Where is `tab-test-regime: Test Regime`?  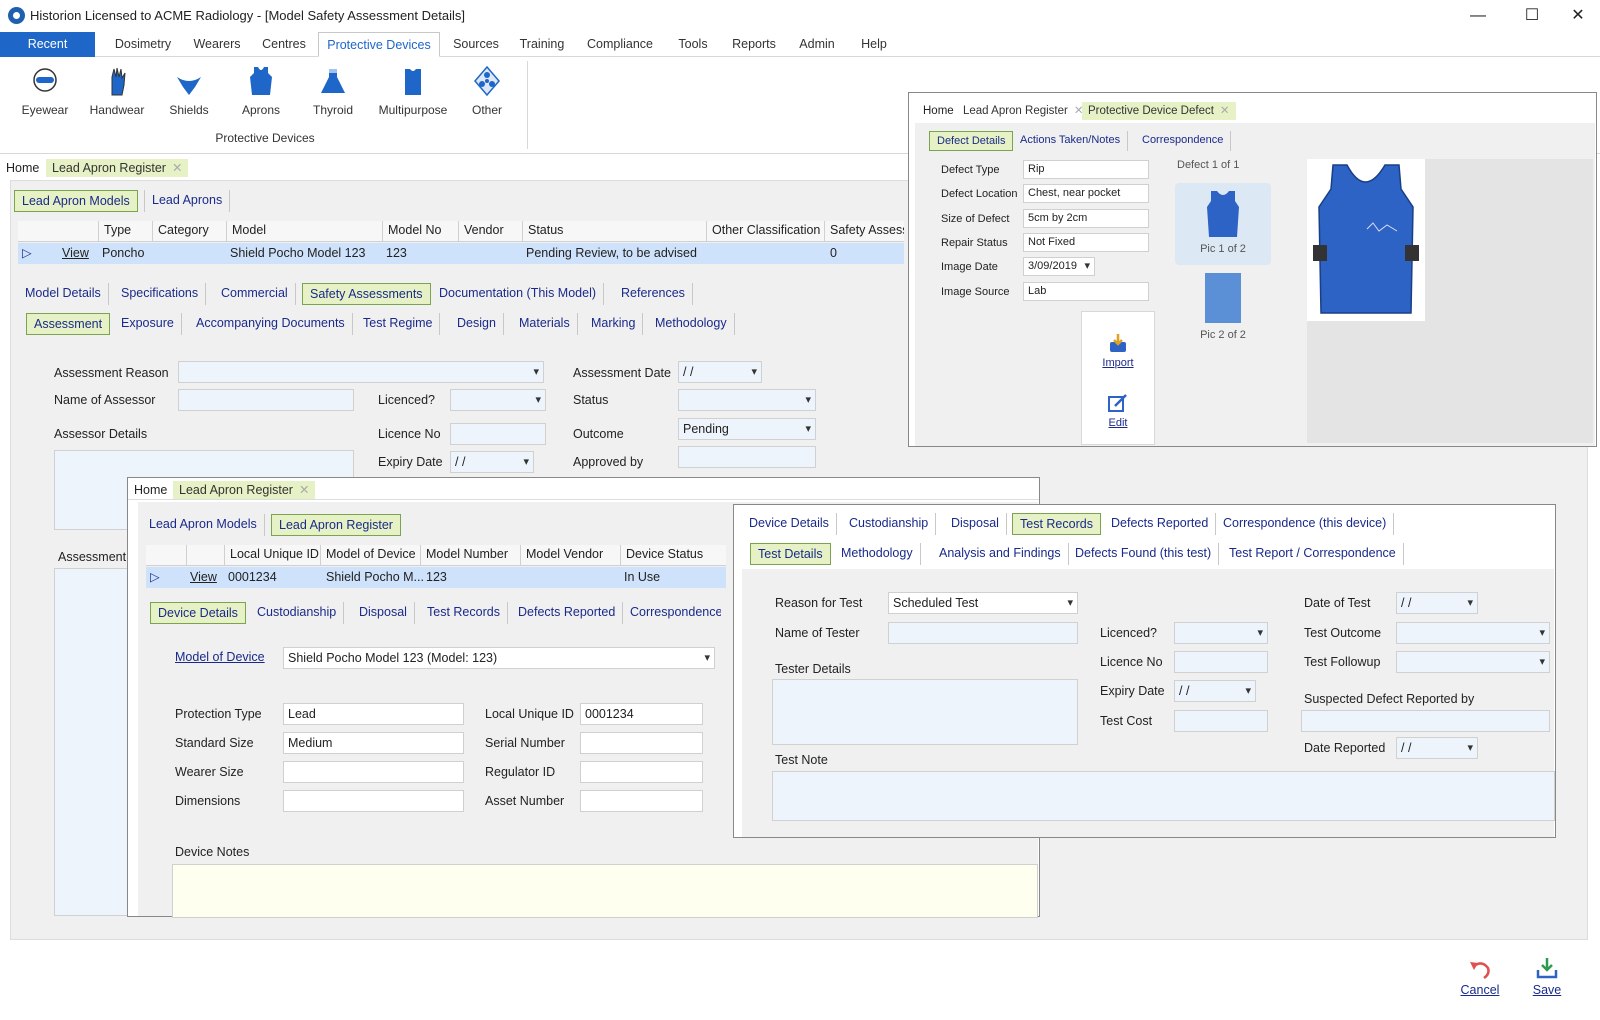
tab-test-regime: Test Regime is located at coordinates (398, 324).